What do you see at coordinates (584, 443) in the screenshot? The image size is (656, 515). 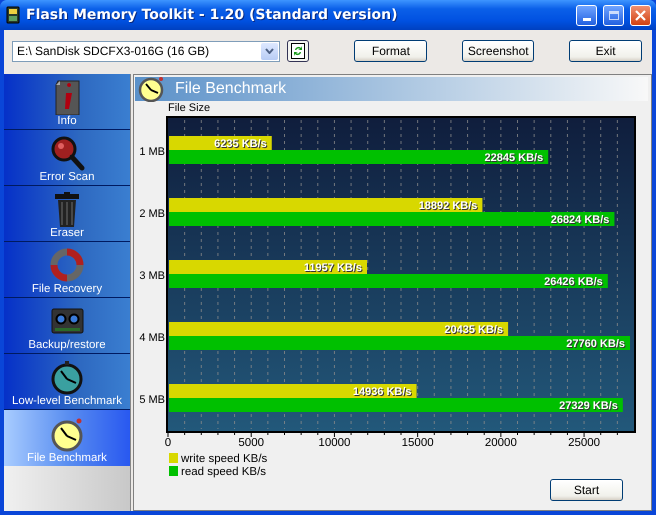 I see `tick-label: 25000` at bounding box center [584, 443].